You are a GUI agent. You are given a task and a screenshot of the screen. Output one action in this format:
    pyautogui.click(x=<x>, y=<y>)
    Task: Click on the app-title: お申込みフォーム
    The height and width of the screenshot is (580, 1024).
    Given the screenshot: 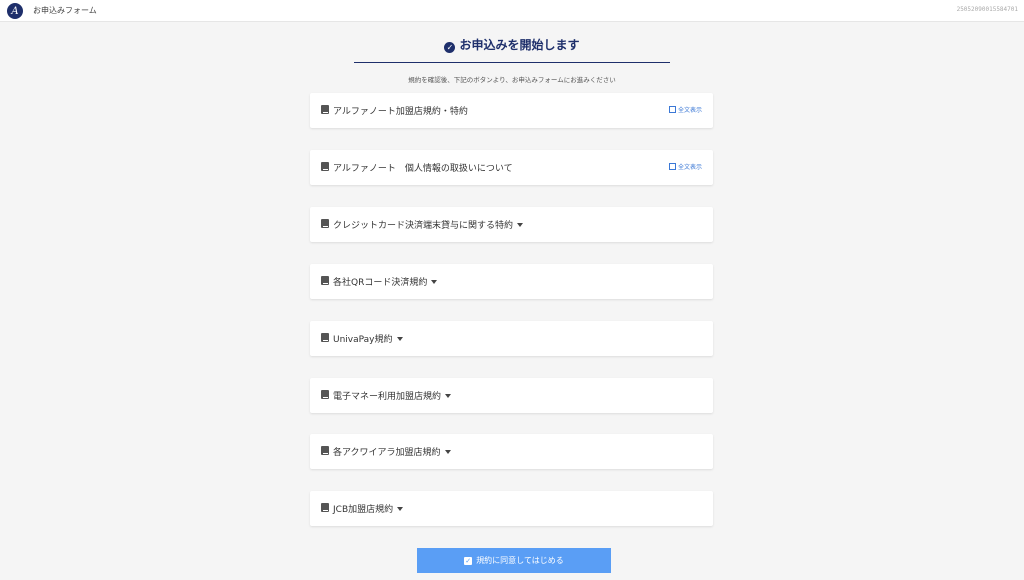 What is the action you would take?
    pyautogui.click(x=65, y=10)
    